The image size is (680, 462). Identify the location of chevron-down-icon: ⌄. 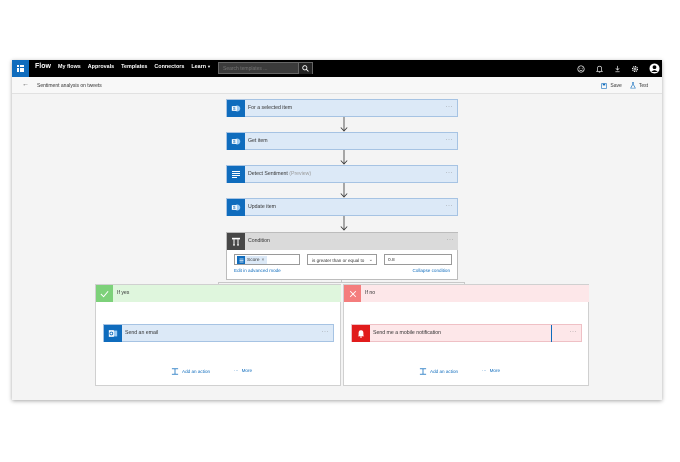
(370, 260).